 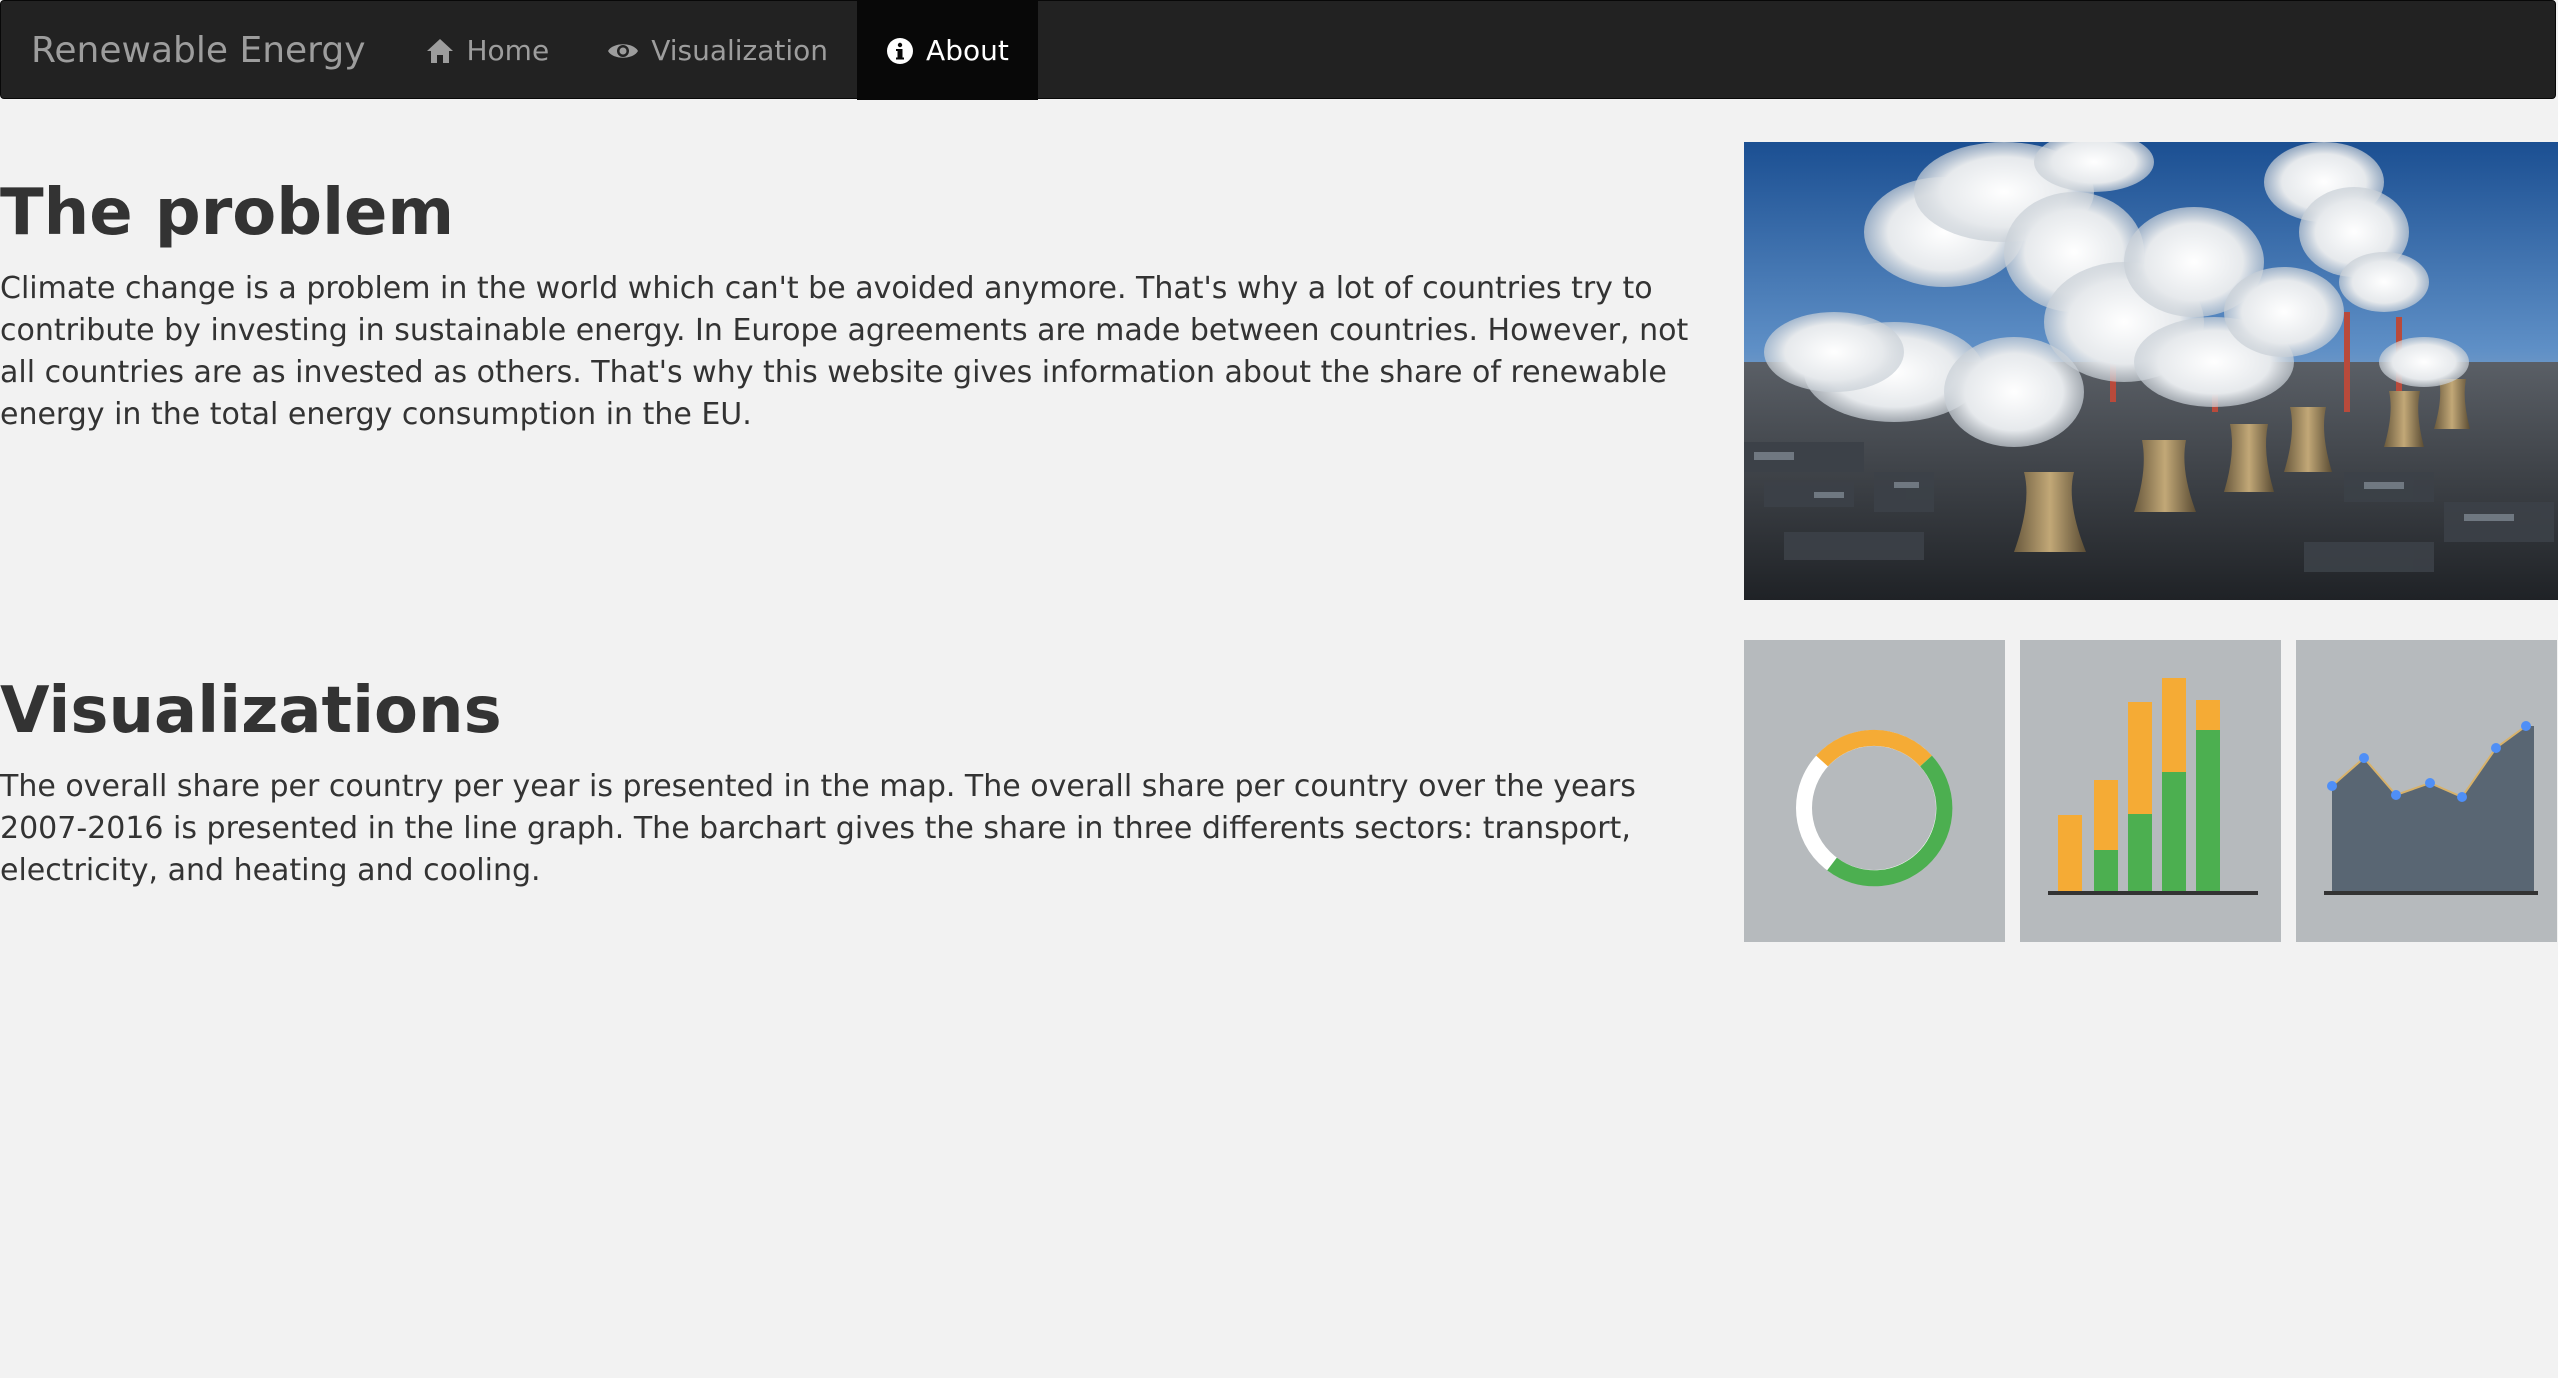 What do you see at coordinates (227, 213) in the screenshot?
I see `problem-heading: The problem` at bounding box center [227, 213].